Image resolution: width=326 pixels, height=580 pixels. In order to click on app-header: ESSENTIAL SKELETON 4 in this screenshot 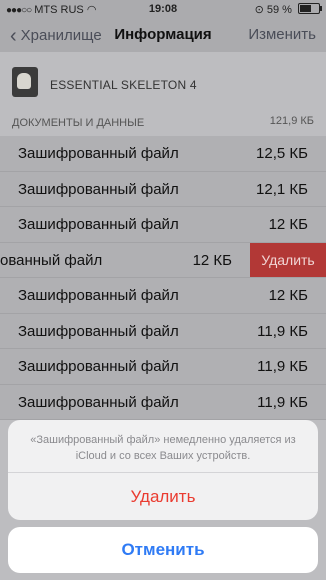, I will do `click(163, 81)`.